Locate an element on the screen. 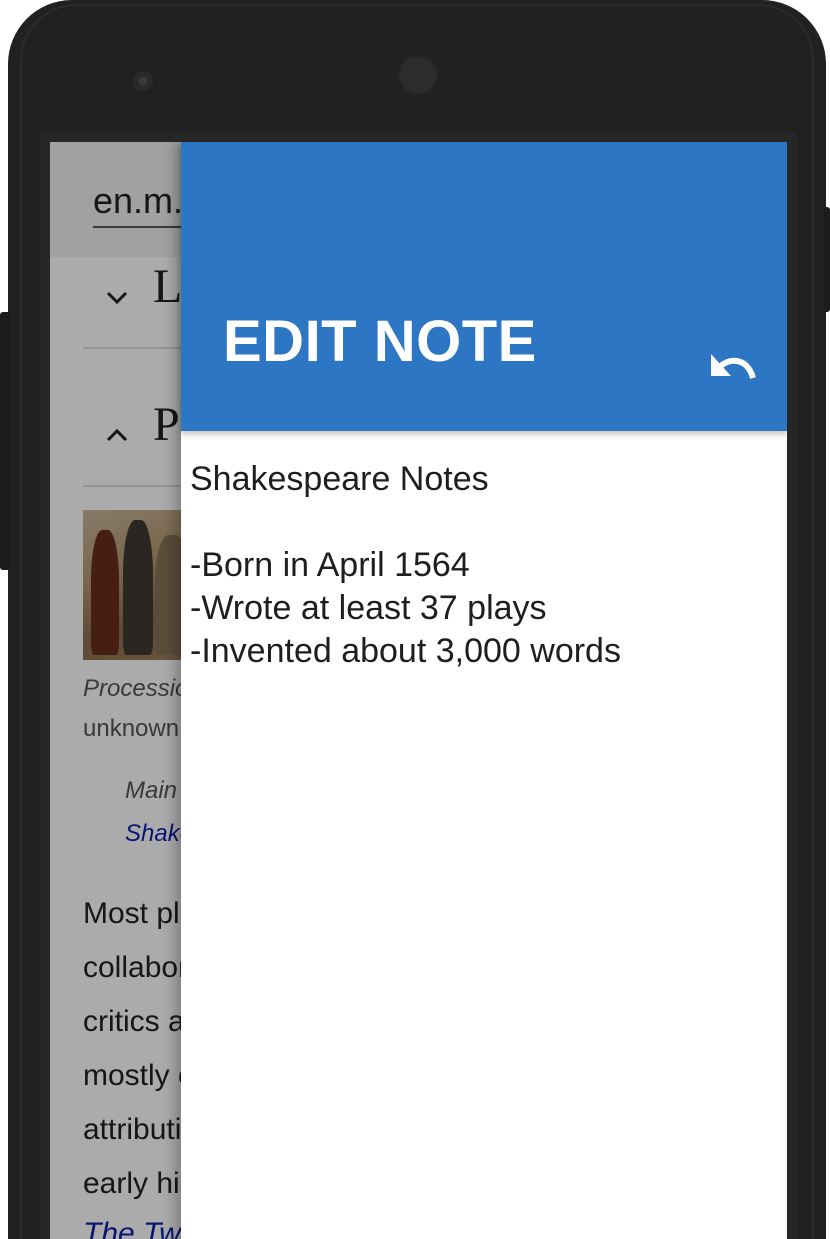 Image resolution: width=830 pixels, height=1239 pixels. front-camera is located at coordinates (418, 75).